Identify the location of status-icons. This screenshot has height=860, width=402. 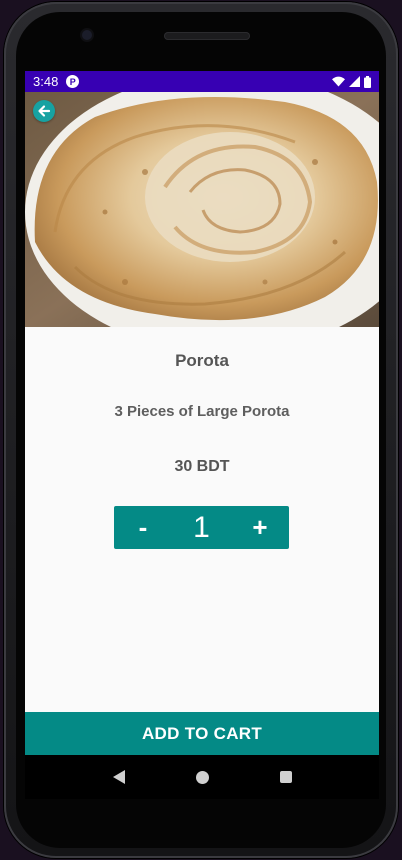
(351, 81).